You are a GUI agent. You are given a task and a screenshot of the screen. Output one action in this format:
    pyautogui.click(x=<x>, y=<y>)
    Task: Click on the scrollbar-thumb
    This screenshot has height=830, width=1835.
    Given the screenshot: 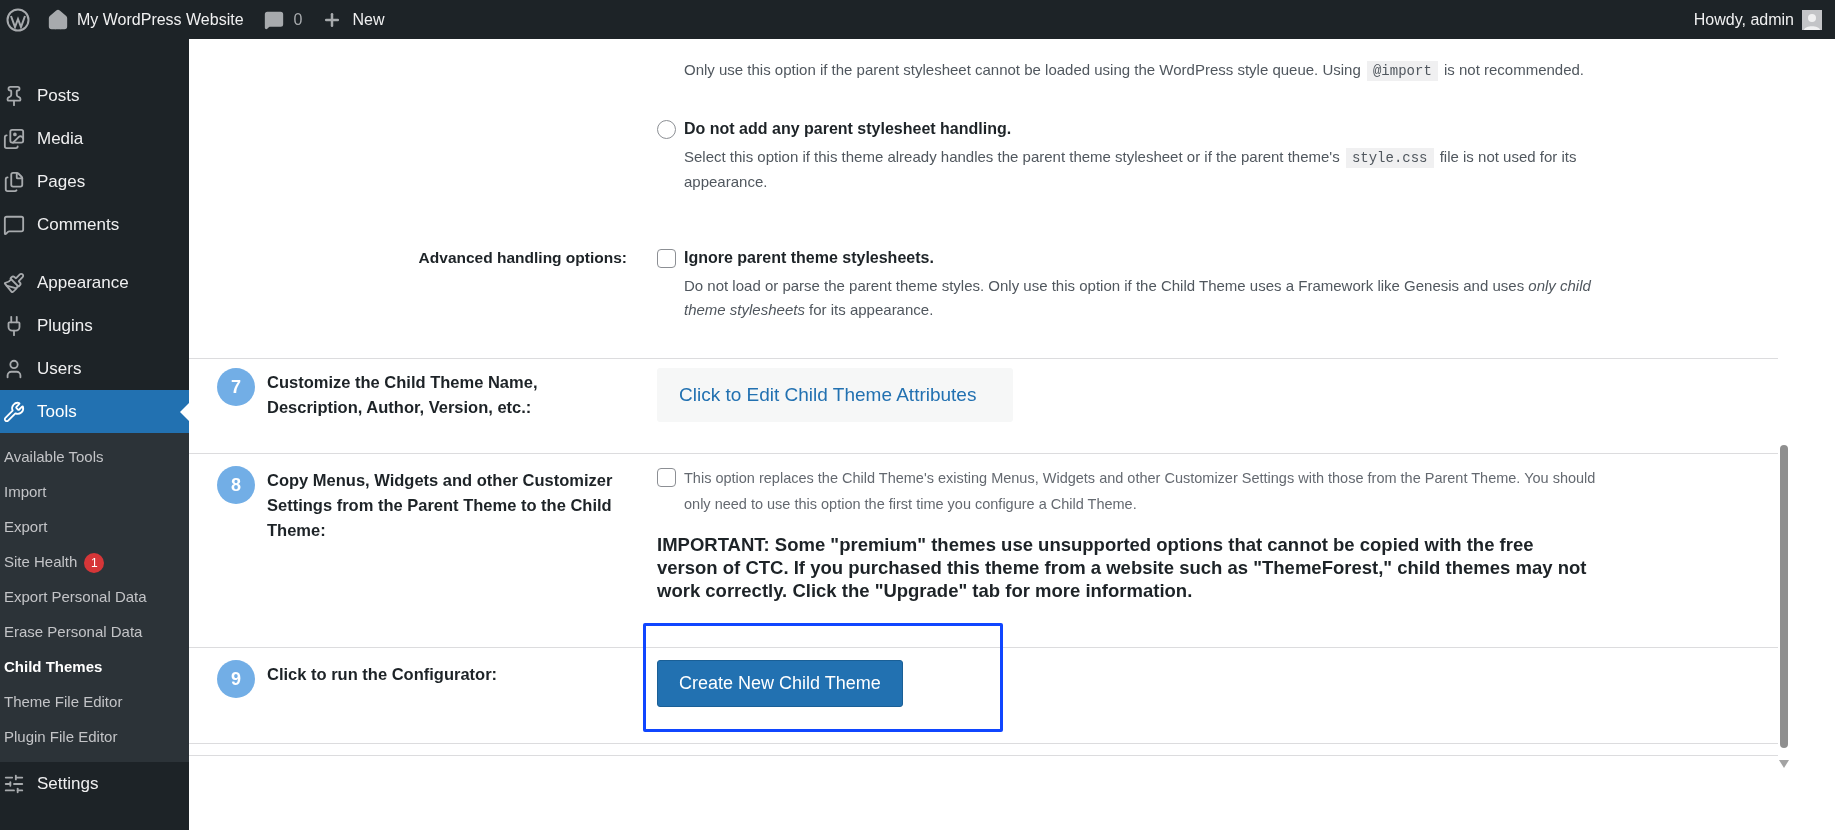 What is the action you would take?
    pyautogui.click(x=1784, y=596)
    